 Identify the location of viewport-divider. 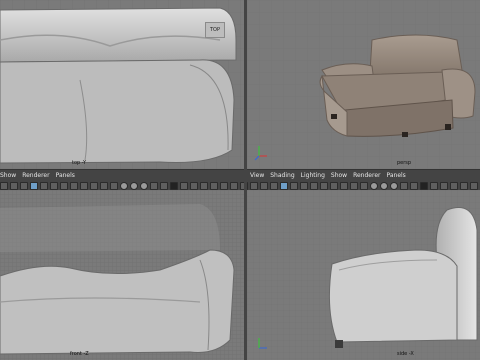
(245, 180).